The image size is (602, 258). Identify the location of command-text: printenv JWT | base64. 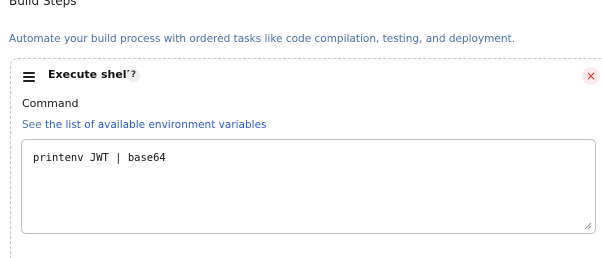
(99, 158).